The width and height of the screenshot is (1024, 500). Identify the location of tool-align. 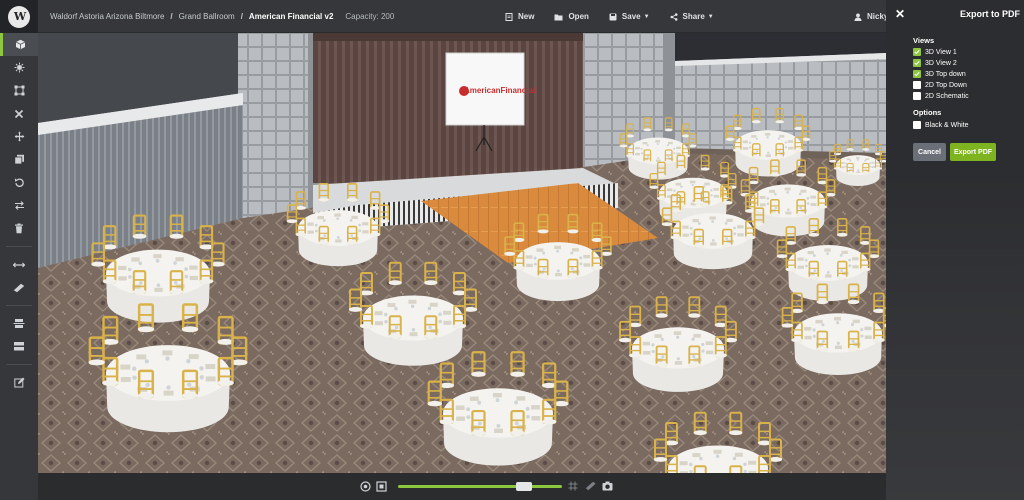
(19, 323).